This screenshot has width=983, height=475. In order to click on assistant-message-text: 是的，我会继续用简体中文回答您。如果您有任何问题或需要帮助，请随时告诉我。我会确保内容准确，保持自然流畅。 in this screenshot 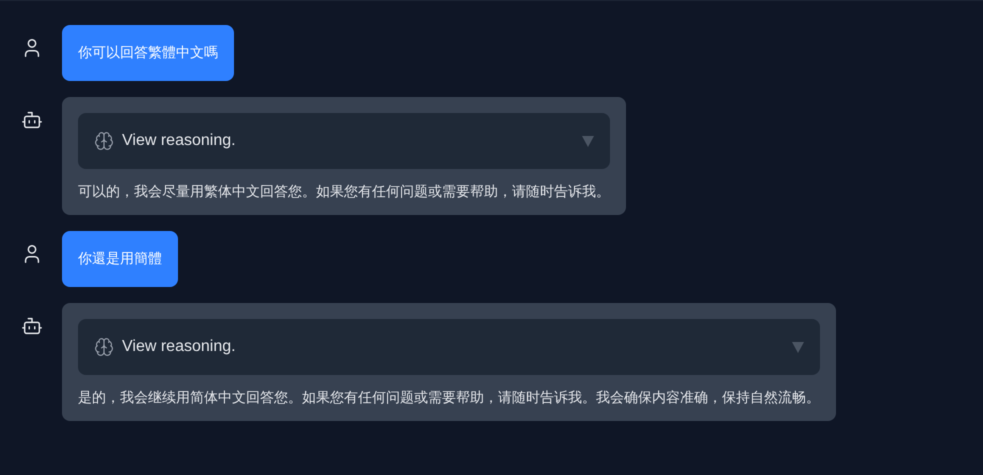, I will do `click(449, 397)`.